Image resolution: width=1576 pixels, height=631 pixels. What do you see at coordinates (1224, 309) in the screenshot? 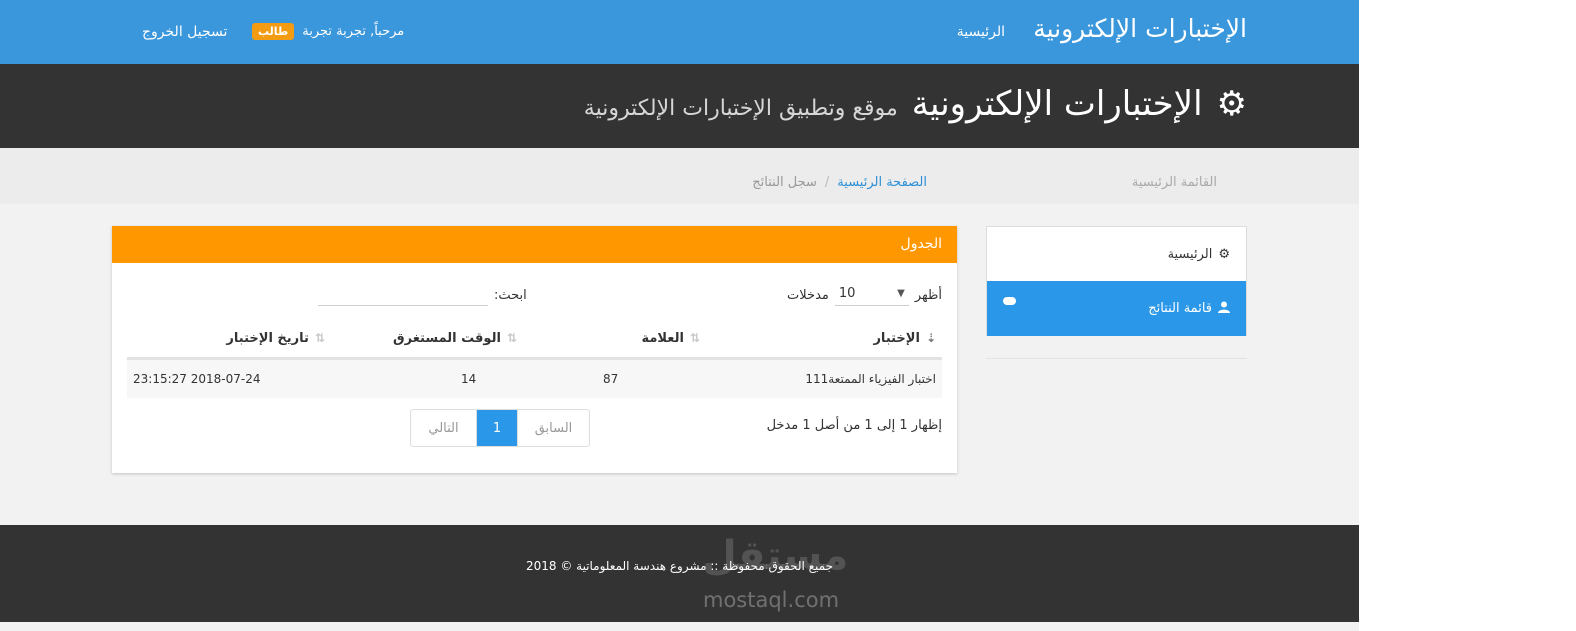
I see `user-icon` at bounding box center [1224, 309].